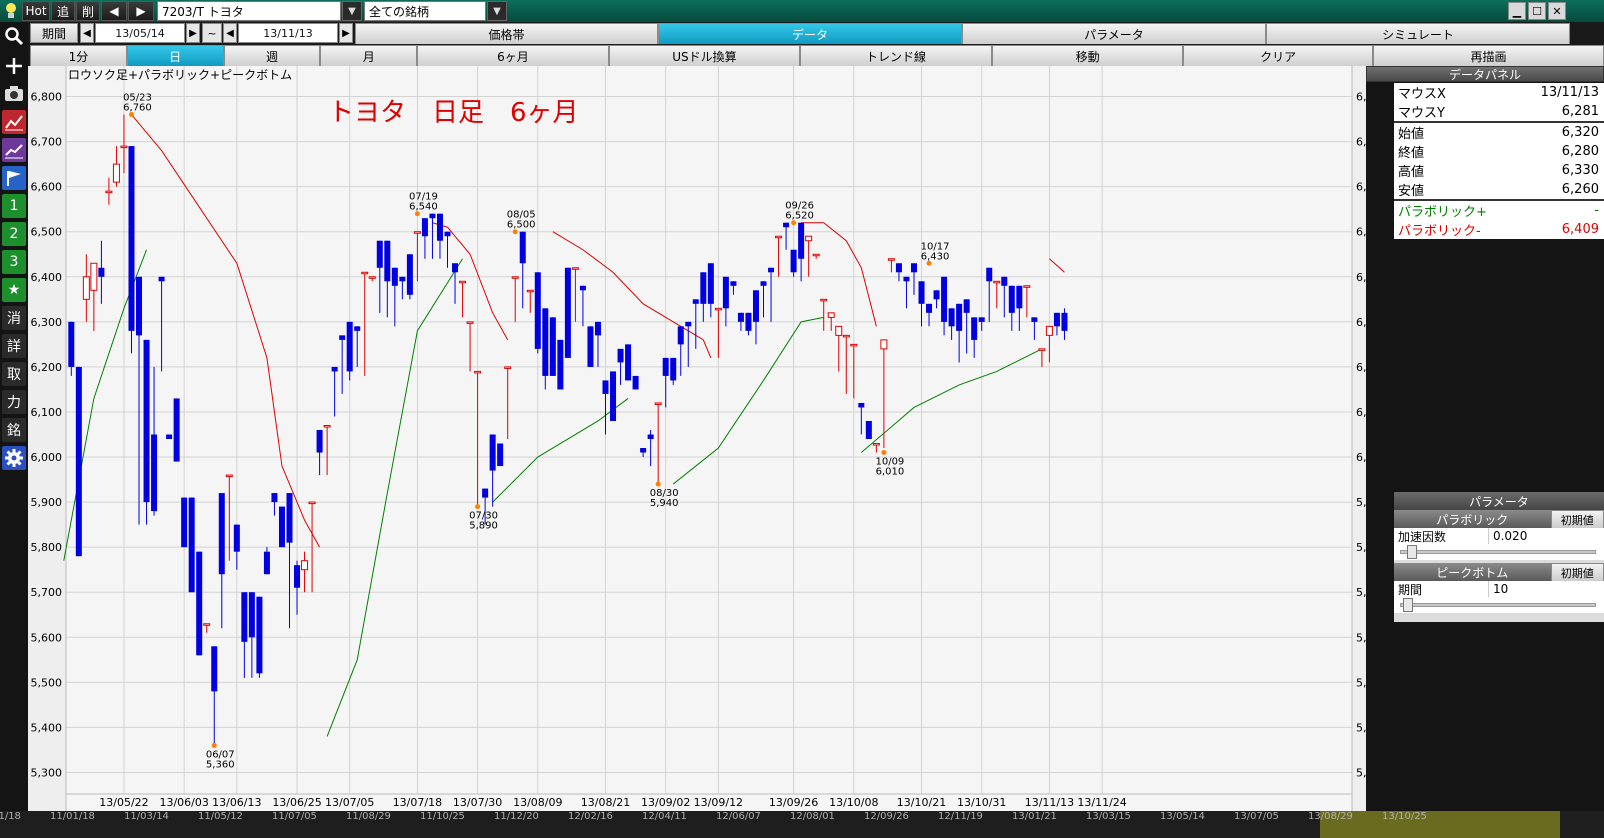  What do you see at coordinates (810, 34) in the screenshot?
I see `tab-data: データ` at bounding box center [810, 34].